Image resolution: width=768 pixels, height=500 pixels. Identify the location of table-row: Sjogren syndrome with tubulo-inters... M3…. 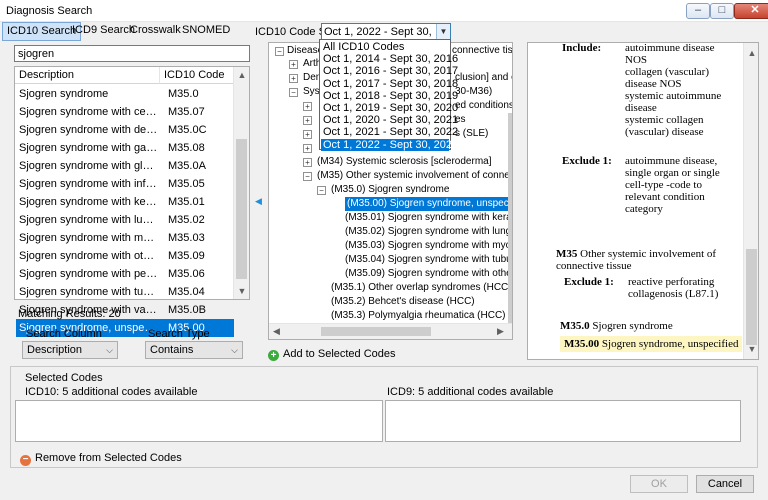
(125, 292).